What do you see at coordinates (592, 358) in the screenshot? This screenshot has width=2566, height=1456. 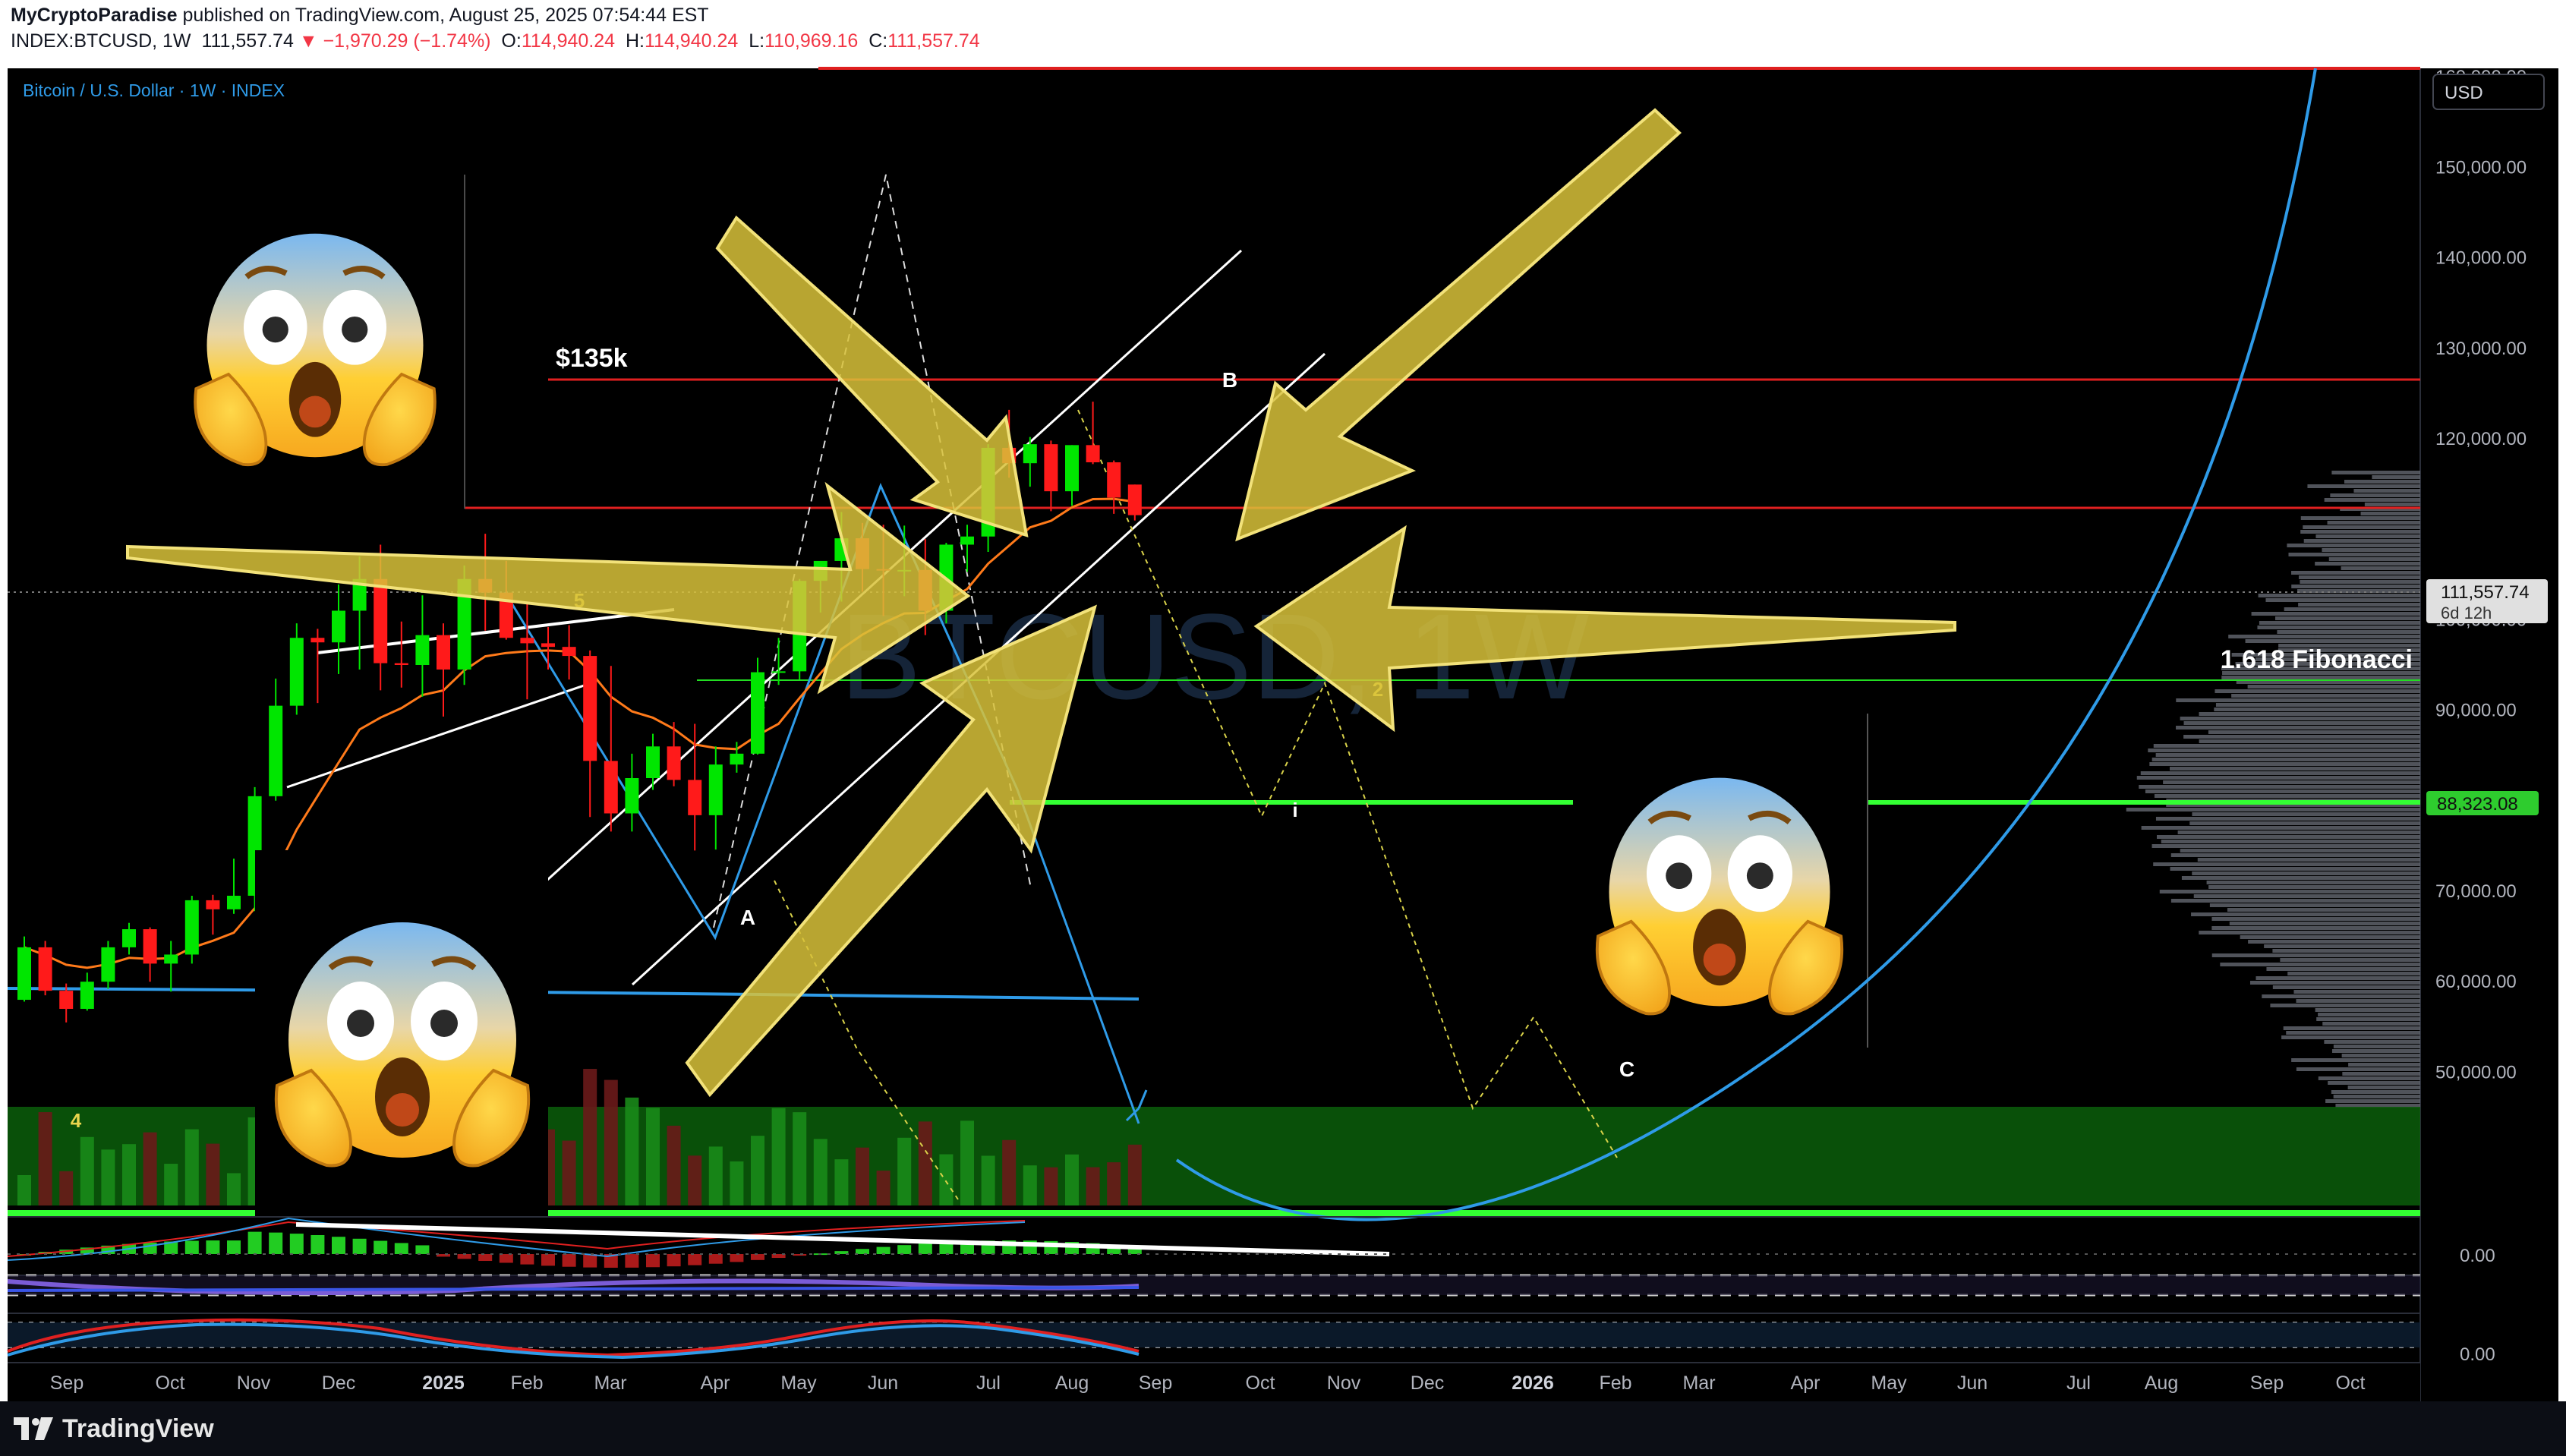 I see `target-135k-label: $135k` at bounding box center [592, 358].